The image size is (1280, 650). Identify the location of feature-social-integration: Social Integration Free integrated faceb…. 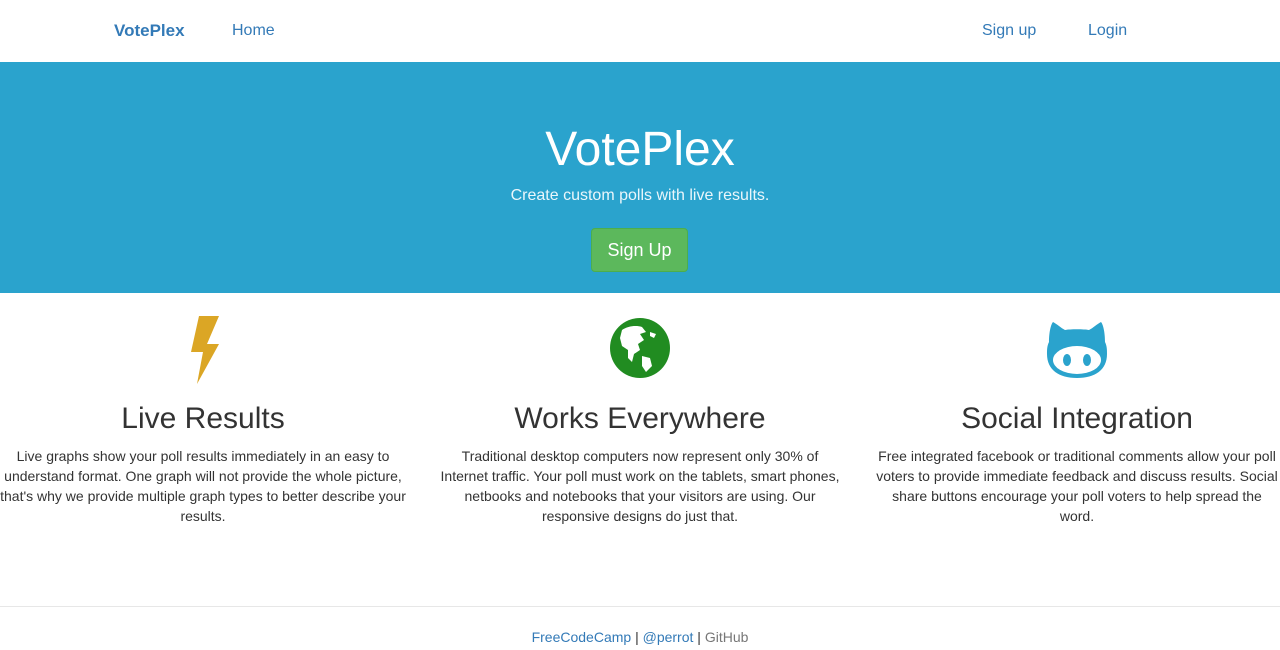
(1076, 418).